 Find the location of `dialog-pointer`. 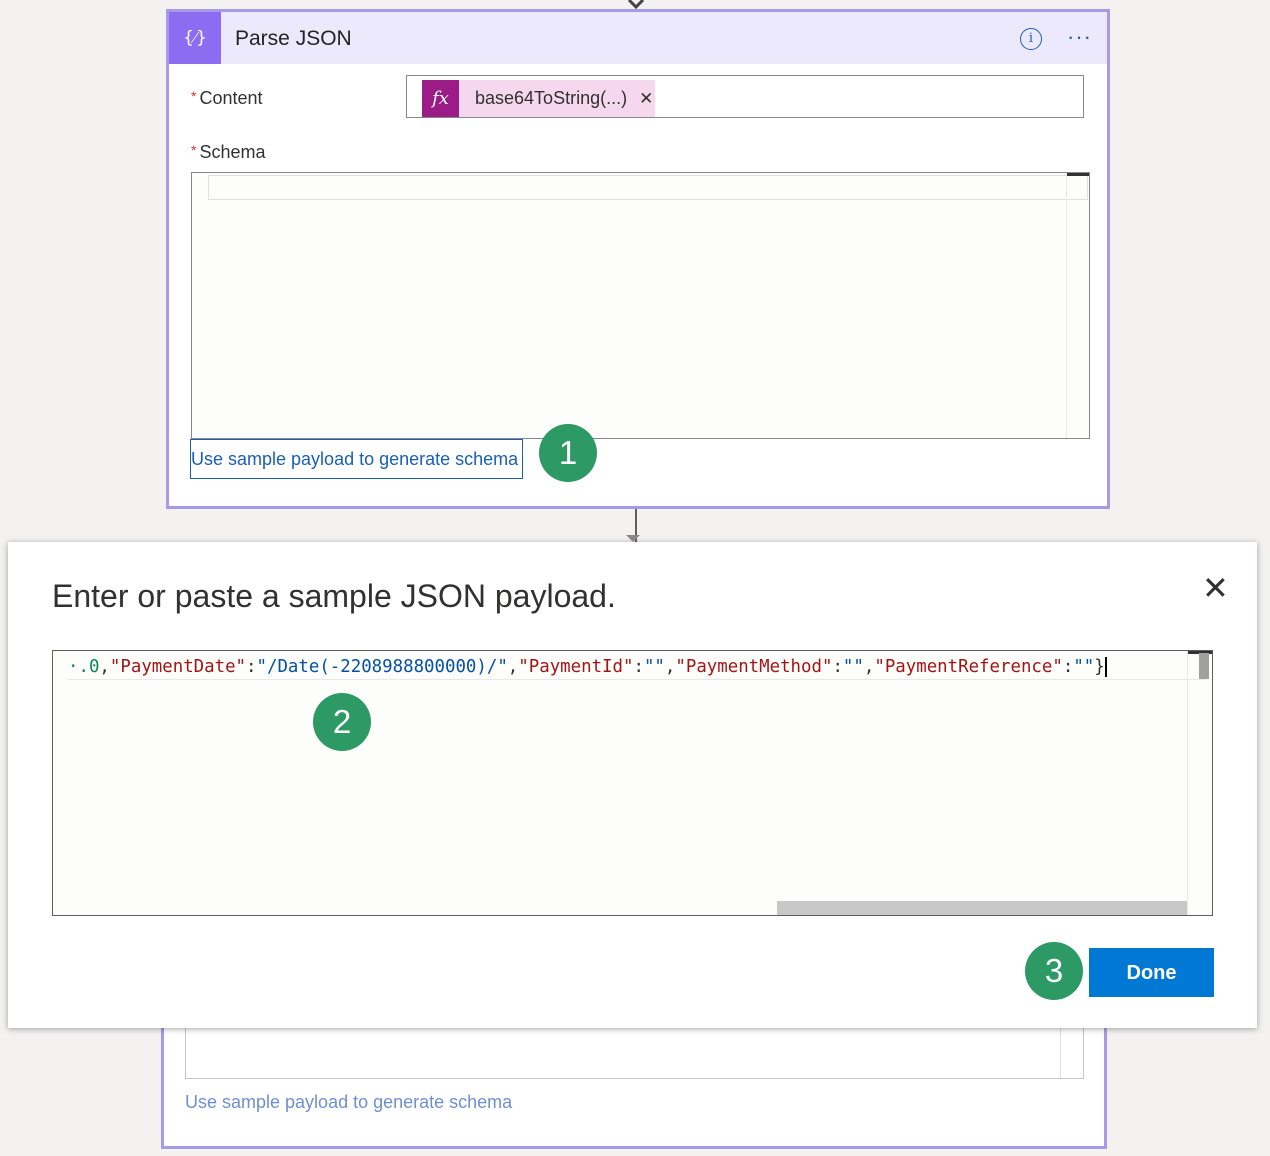

dialog-pointer is located at coordinates (633, 538).